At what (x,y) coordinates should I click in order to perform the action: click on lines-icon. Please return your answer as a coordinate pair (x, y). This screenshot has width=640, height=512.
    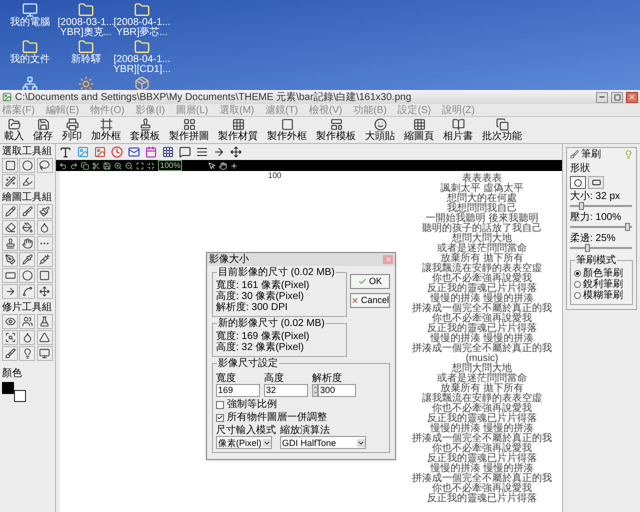
    Looking at the image, I should click on (202, 152).